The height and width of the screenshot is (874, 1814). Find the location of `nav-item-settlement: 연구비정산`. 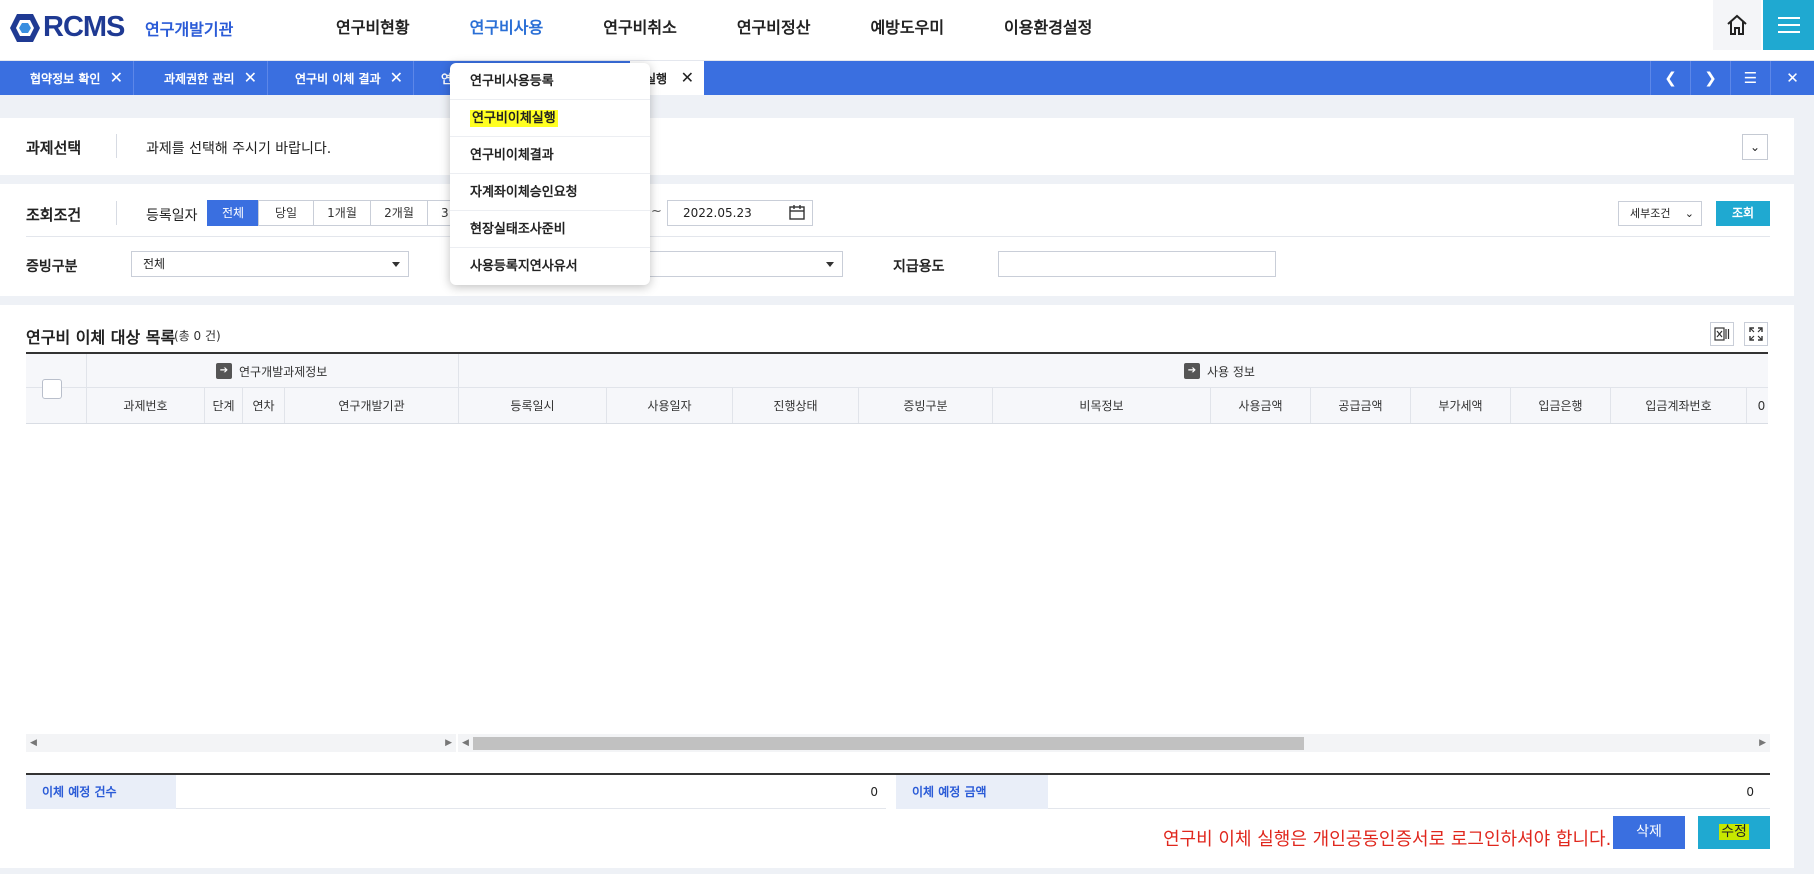

nav-item-settlement: 연구비정산 is located at coordinates (774, 30).